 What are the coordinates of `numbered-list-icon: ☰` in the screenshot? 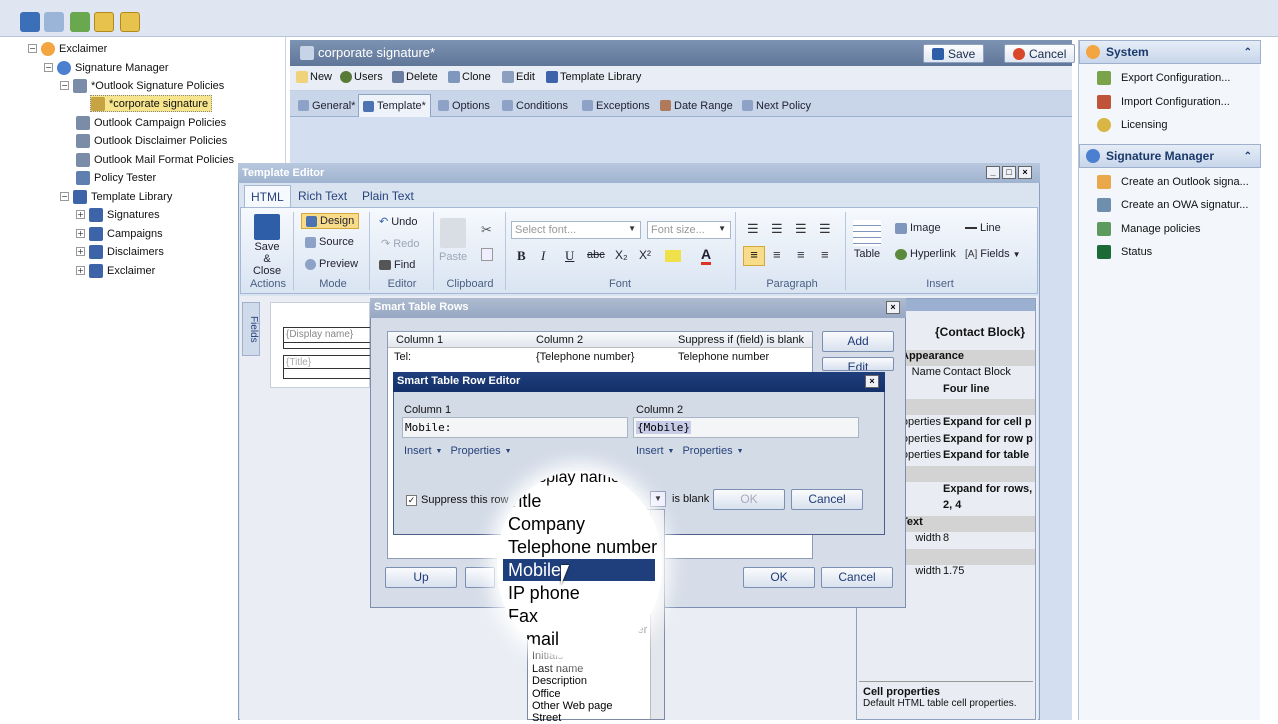 It's located at (753, 229).